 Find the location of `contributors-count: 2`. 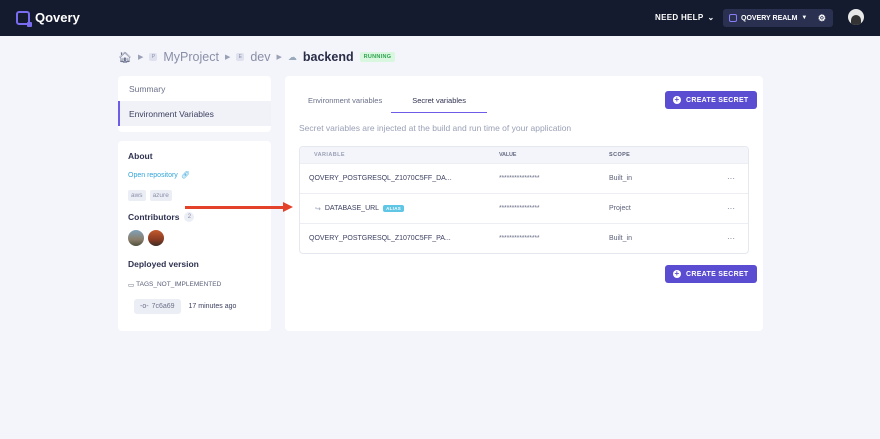

contributors-count: 2 is located at coordinates (189, 217).